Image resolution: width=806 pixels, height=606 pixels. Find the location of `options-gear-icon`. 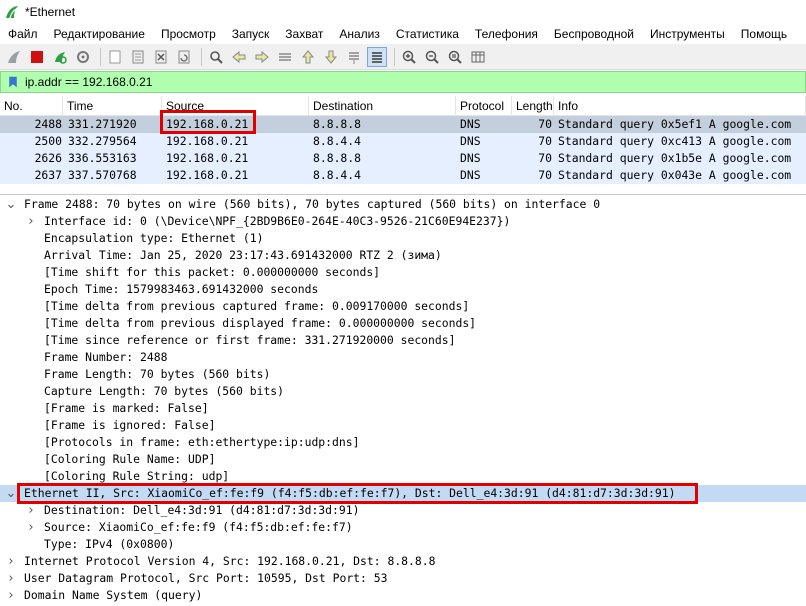

options-gear-icon is located at coordinates (83, 57).